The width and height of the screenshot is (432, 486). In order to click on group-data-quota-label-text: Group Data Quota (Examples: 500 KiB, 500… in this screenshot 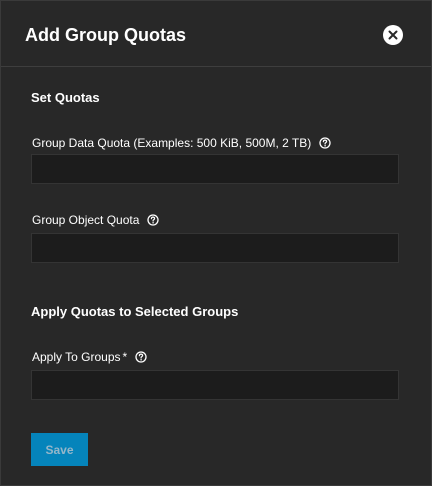, I will do `click(172, 143)`.